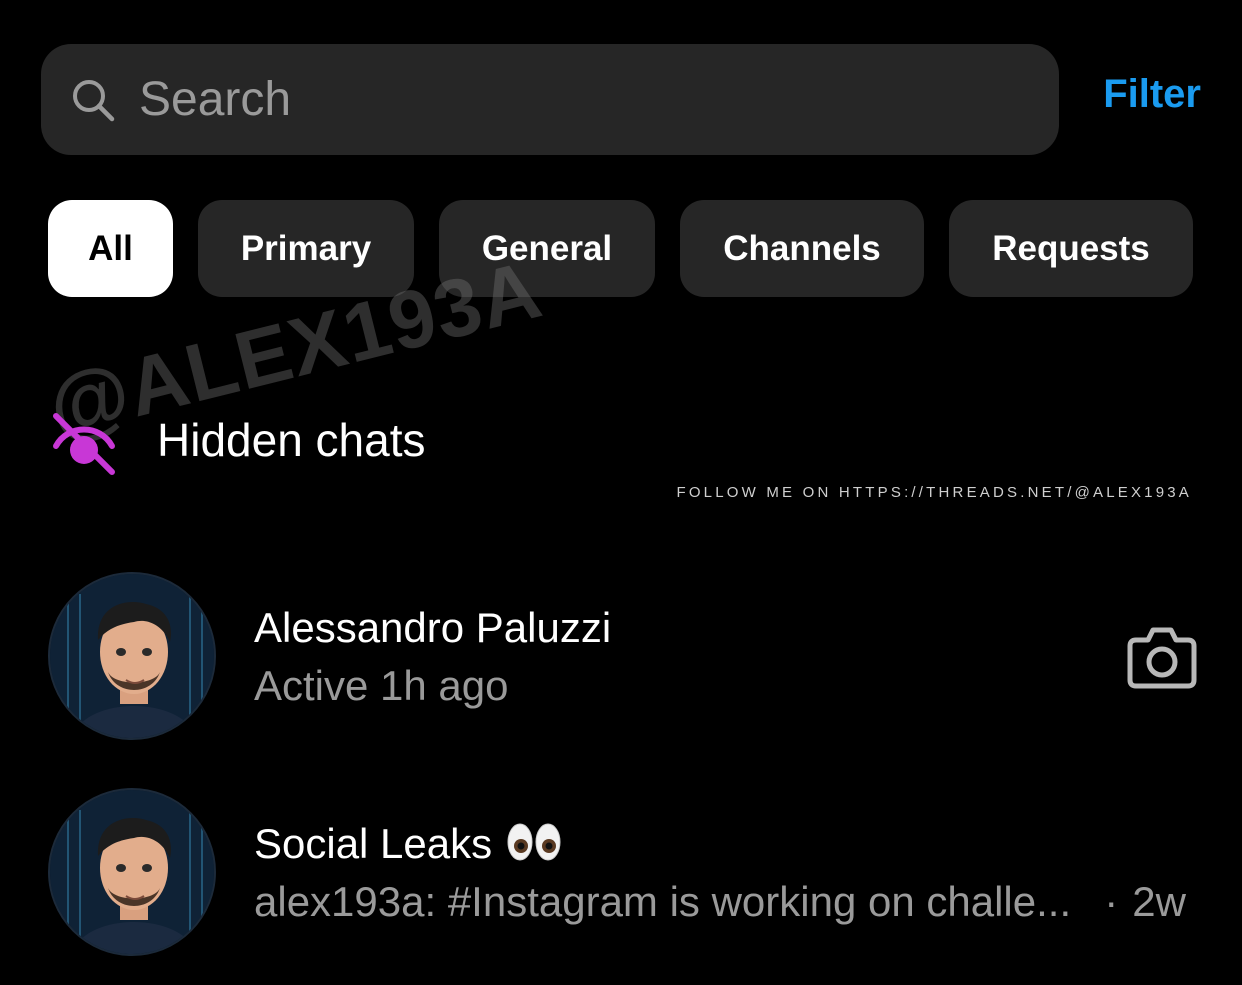 This screenshot has width=1242, height=985. What do you see at coordinates (599, 99) in the screenshot?
I see `search-input` at bounding box center [599, 99].